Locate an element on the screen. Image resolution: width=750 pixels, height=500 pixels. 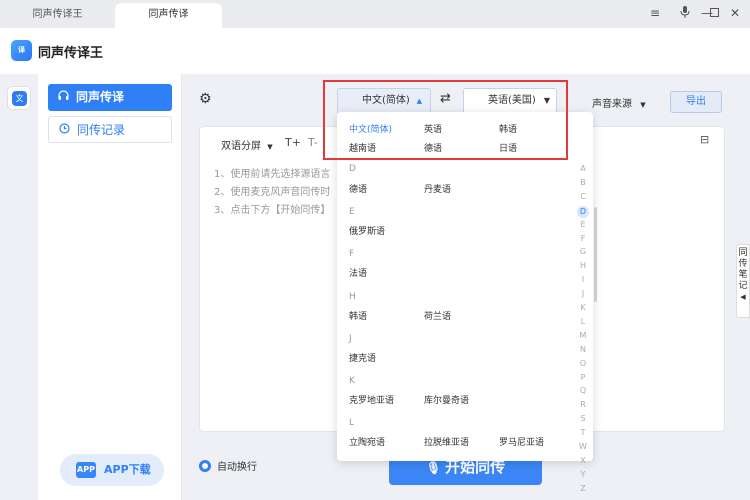
alphabet-index-letter: M is located at coordinates (583, 335).